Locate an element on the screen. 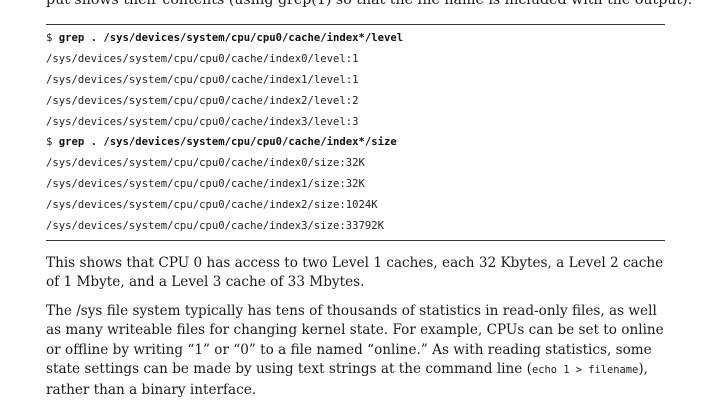  inline-code: echo 1 > filename is located at coordinates (585, 370).